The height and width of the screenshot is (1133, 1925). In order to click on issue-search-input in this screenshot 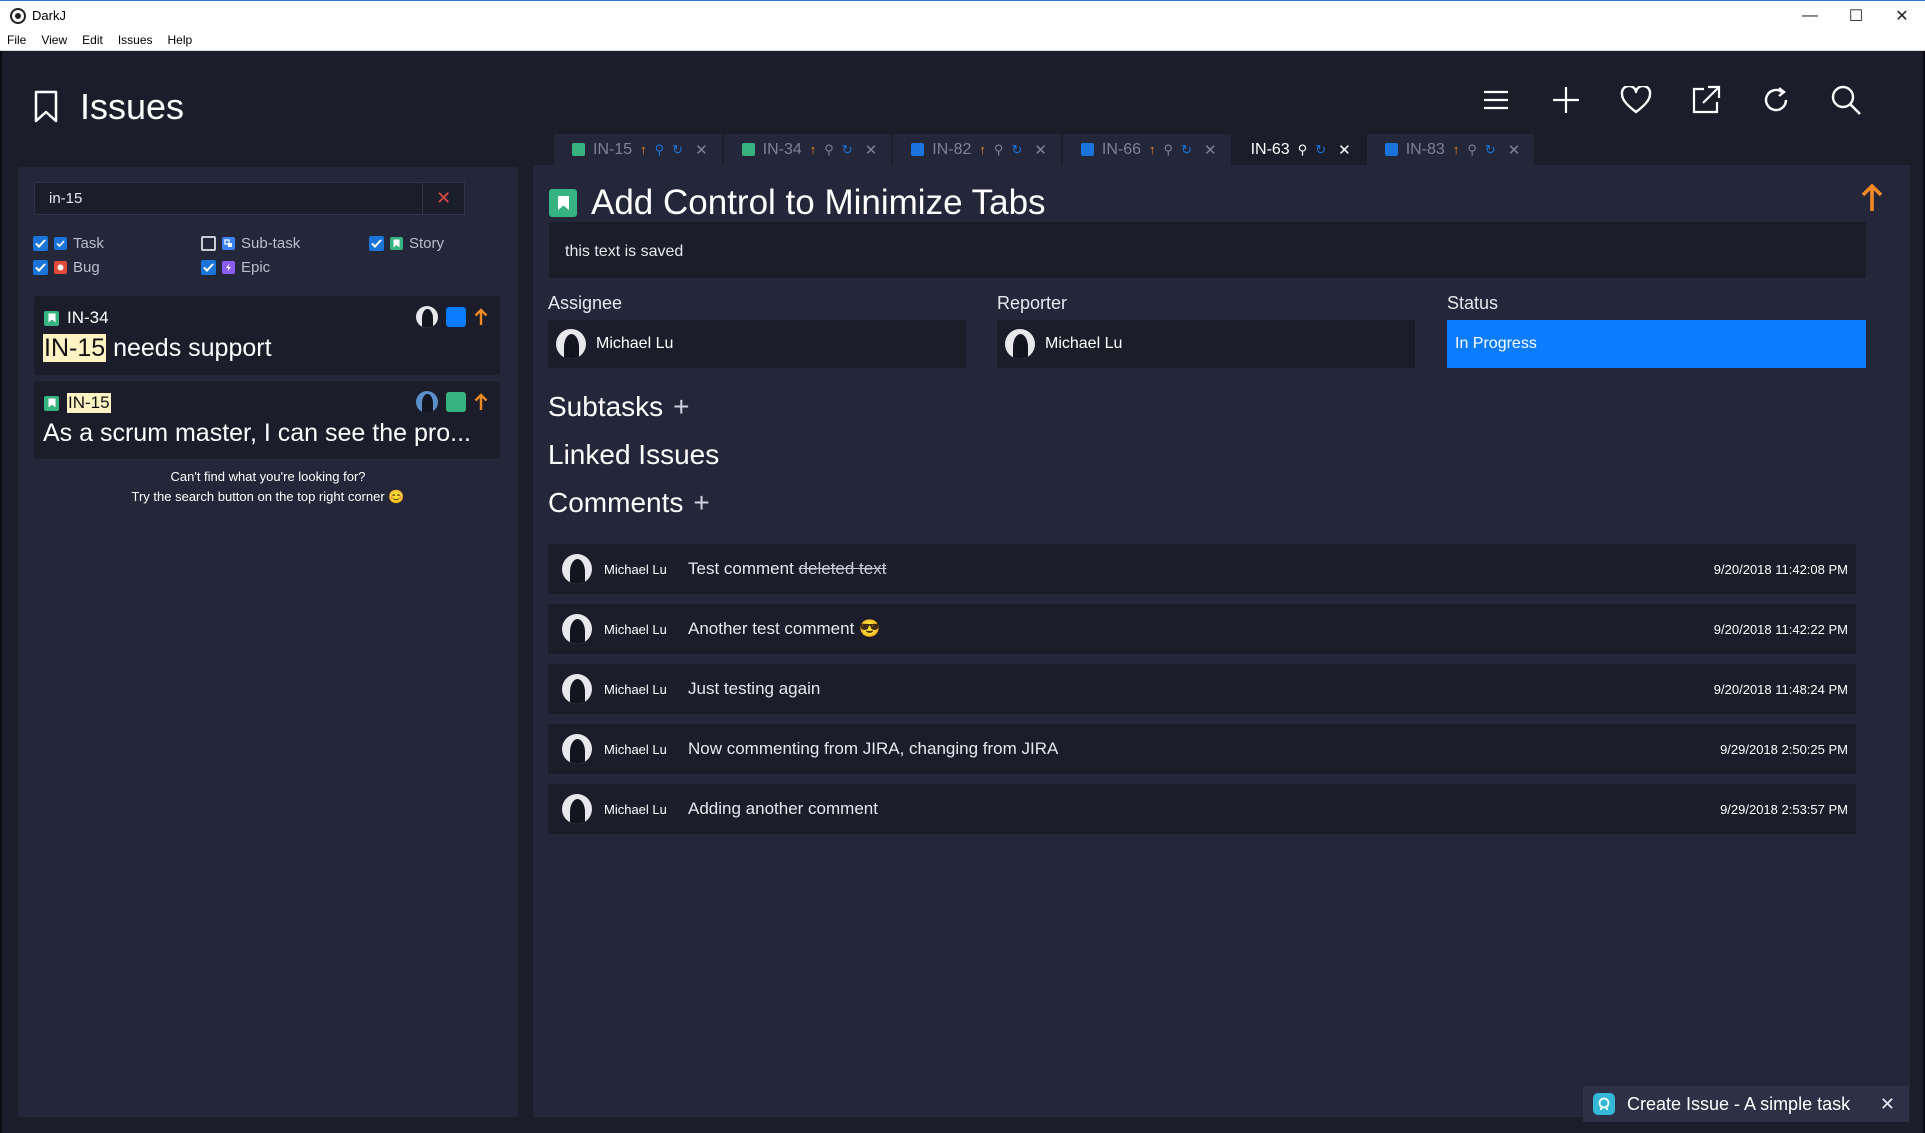, I will do `click(229, 198)`.